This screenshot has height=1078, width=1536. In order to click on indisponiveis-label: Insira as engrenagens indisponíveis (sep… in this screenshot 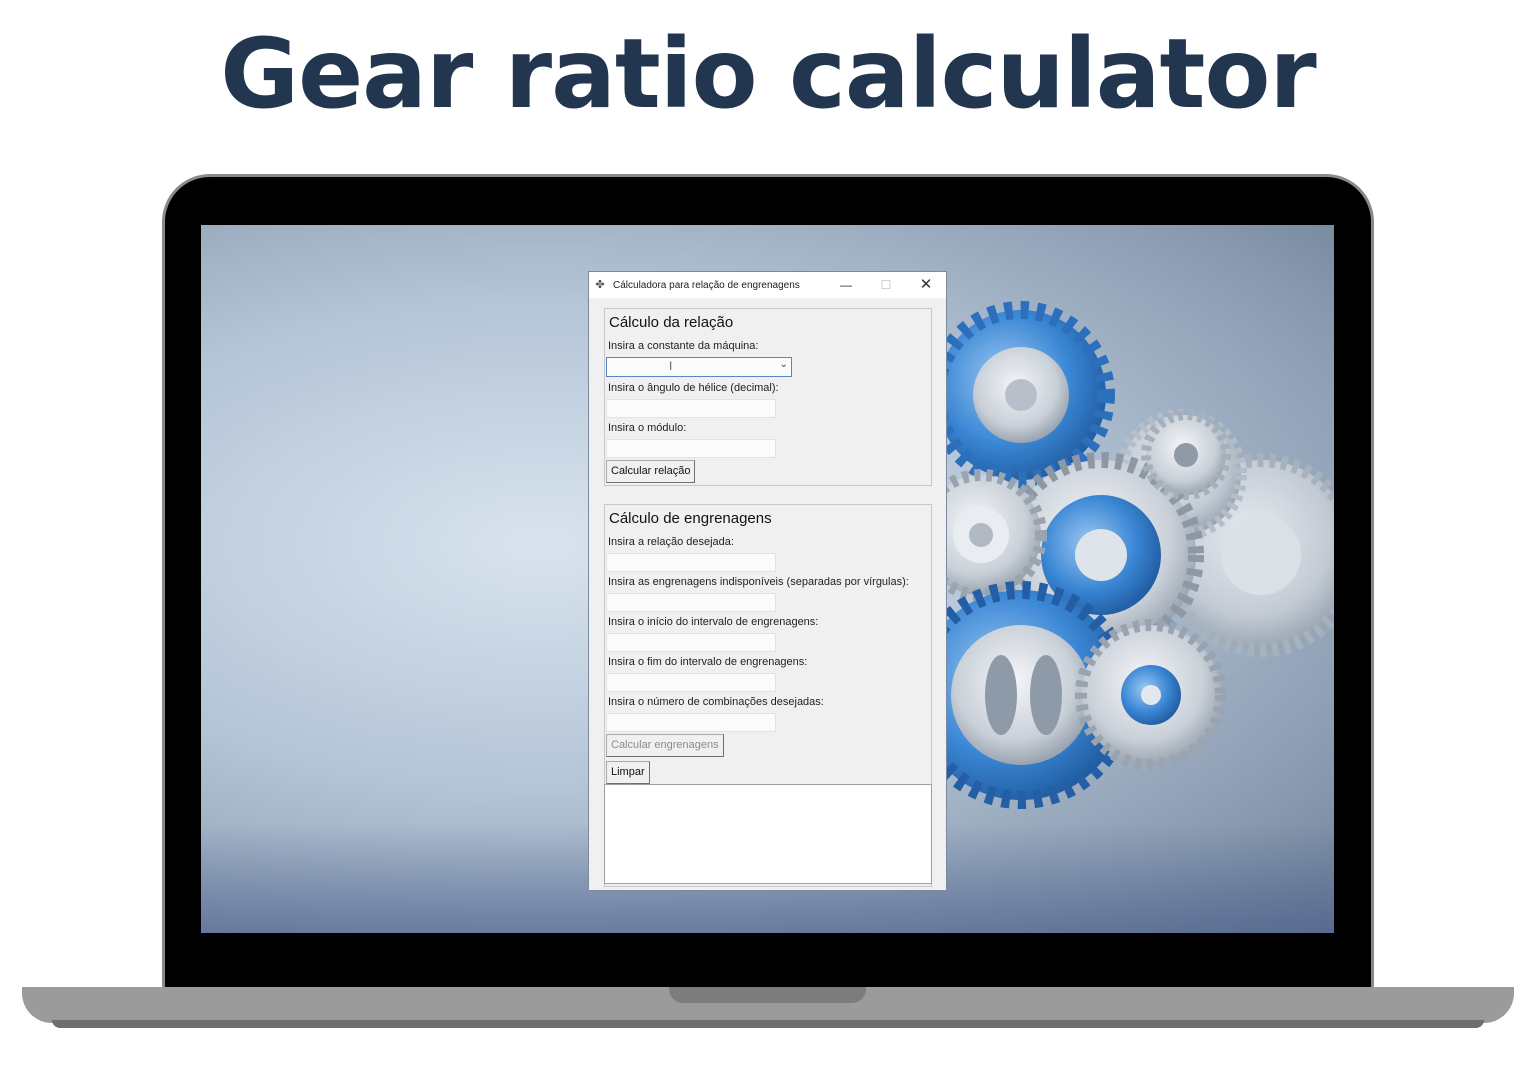, I will do `click(758, 582)`.